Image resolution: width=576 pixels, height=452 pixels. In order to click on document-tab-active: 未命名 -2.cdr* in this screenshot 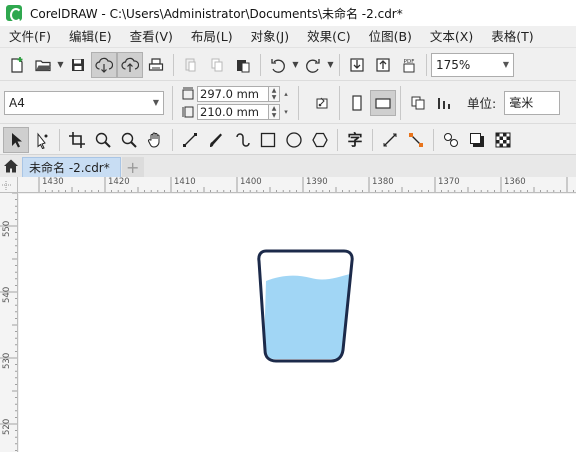, I will do `click(71, 167)`.